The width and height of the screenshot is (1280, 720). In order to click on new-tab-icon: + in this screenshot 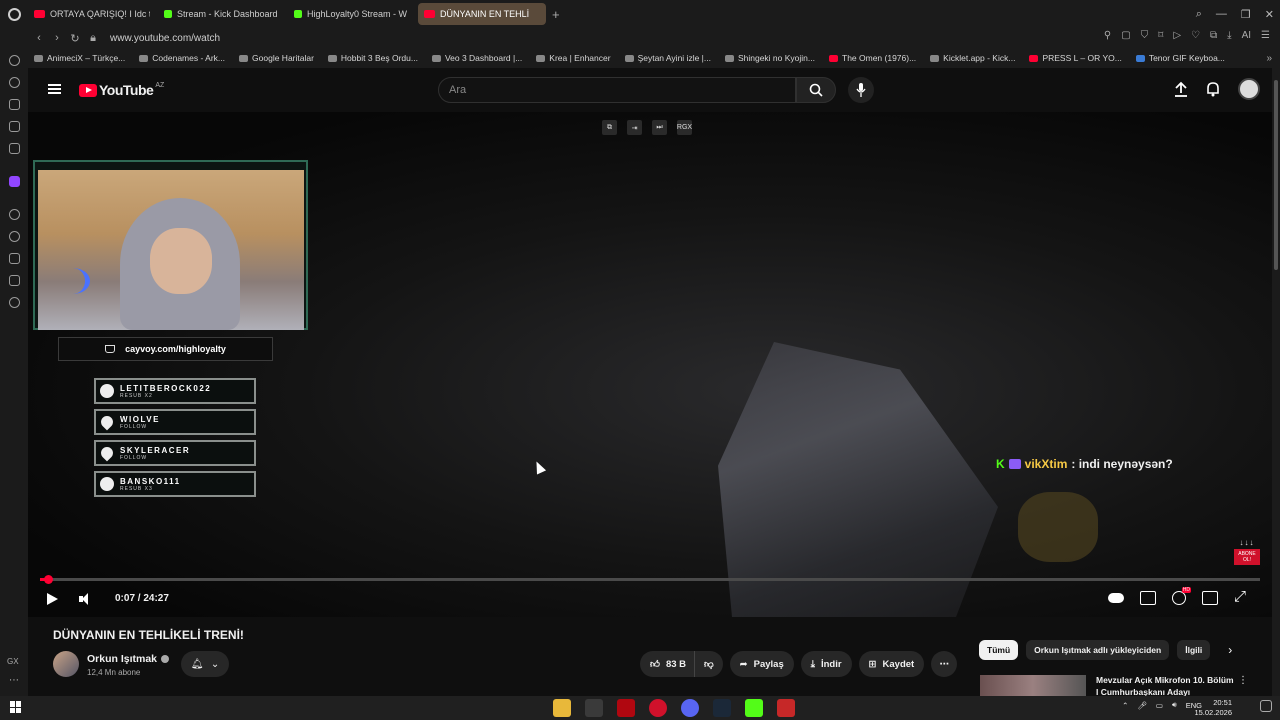, I will do `click(556, 14)`.